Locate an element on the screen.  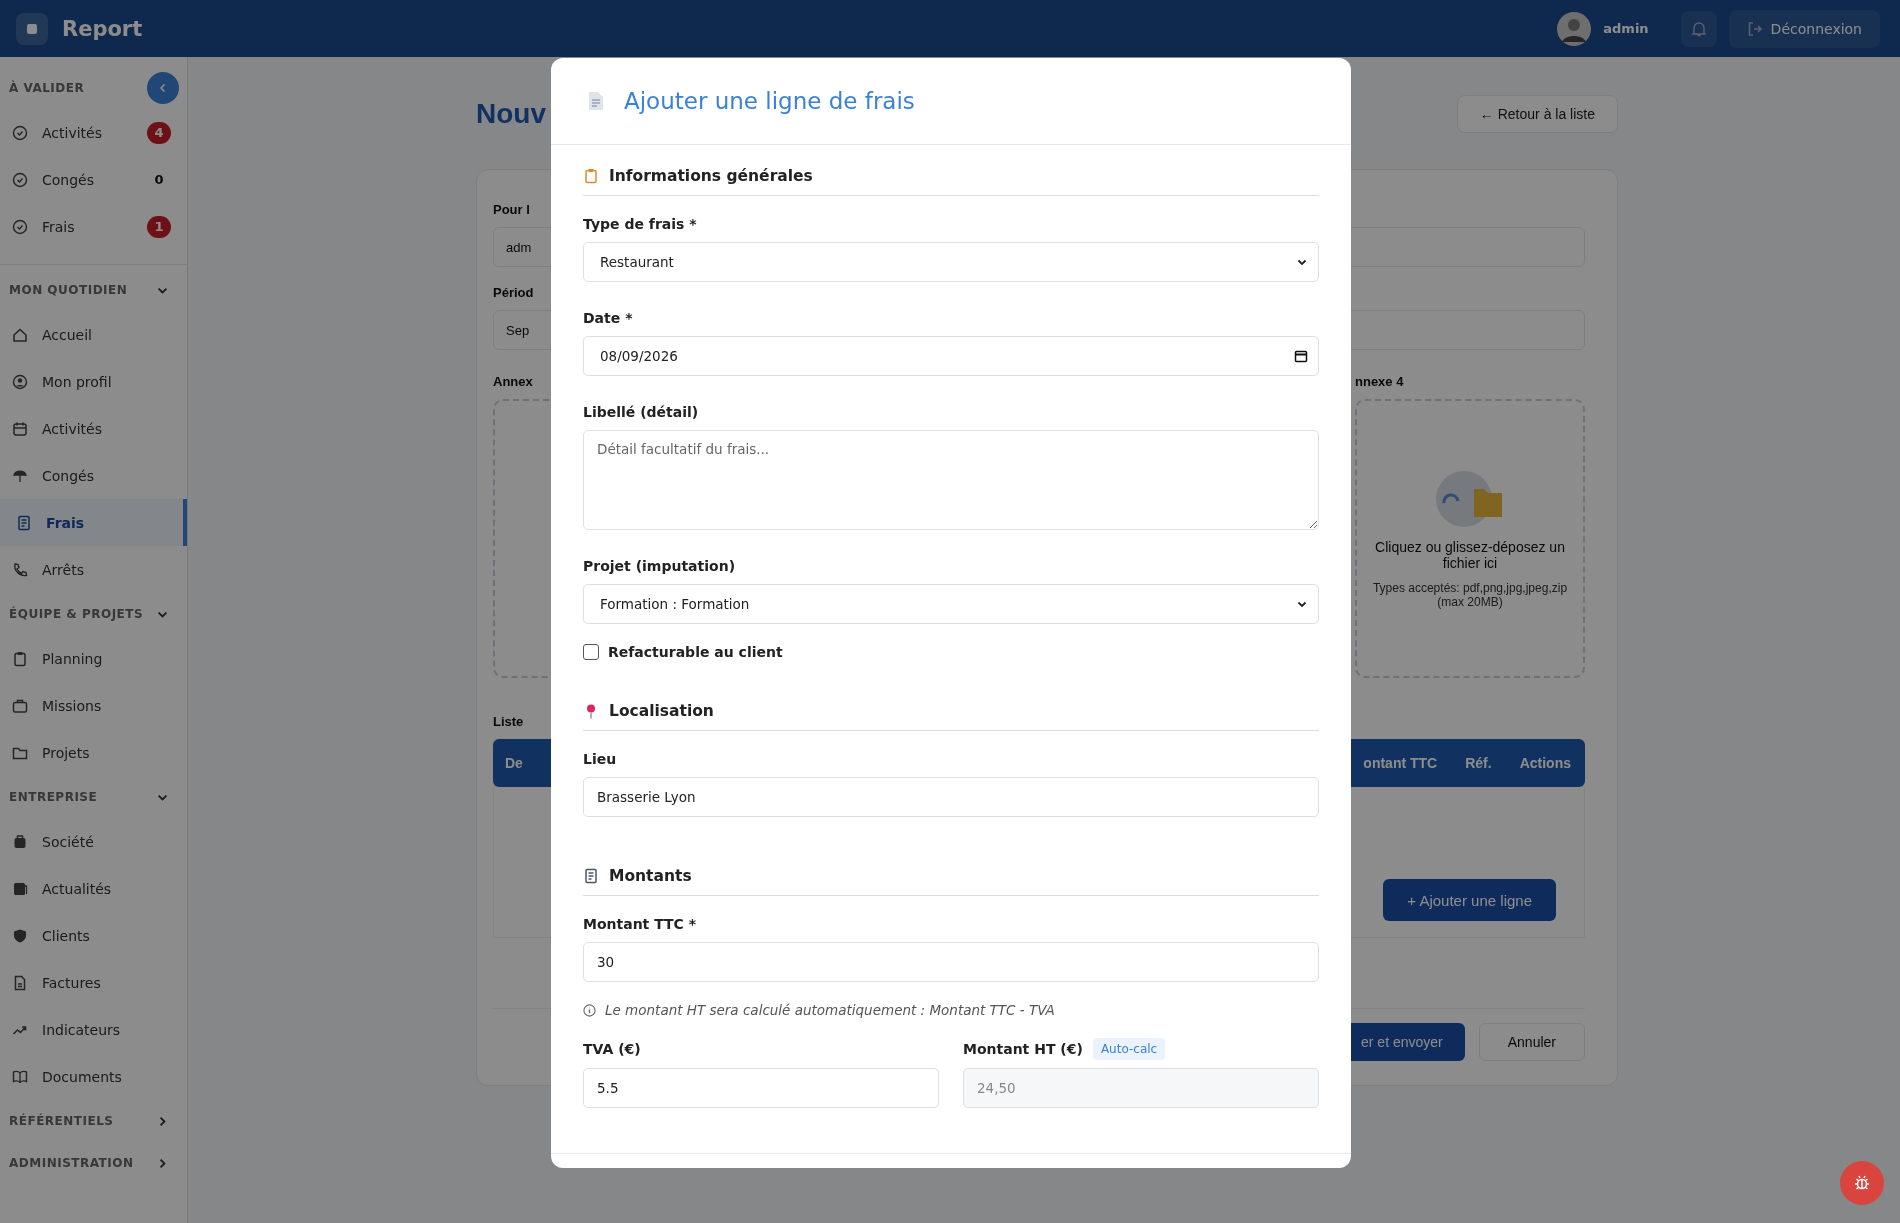
nav-item: Frais is located at coordinates (93, 522).